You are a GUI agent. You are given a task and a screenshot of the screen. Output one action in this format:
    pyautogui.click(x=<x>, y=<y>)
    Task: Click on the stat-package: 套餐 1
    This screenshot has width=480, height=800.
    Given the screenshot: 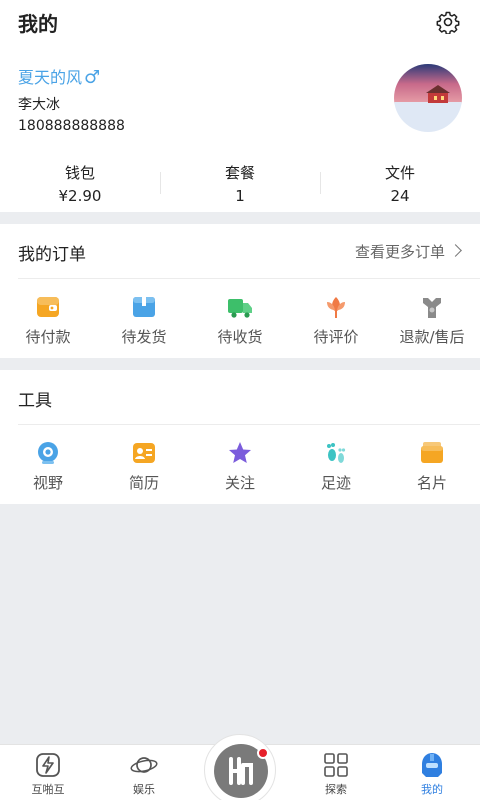 What is the action you would take?
    pyautogui.click(x=240, y=184)
    